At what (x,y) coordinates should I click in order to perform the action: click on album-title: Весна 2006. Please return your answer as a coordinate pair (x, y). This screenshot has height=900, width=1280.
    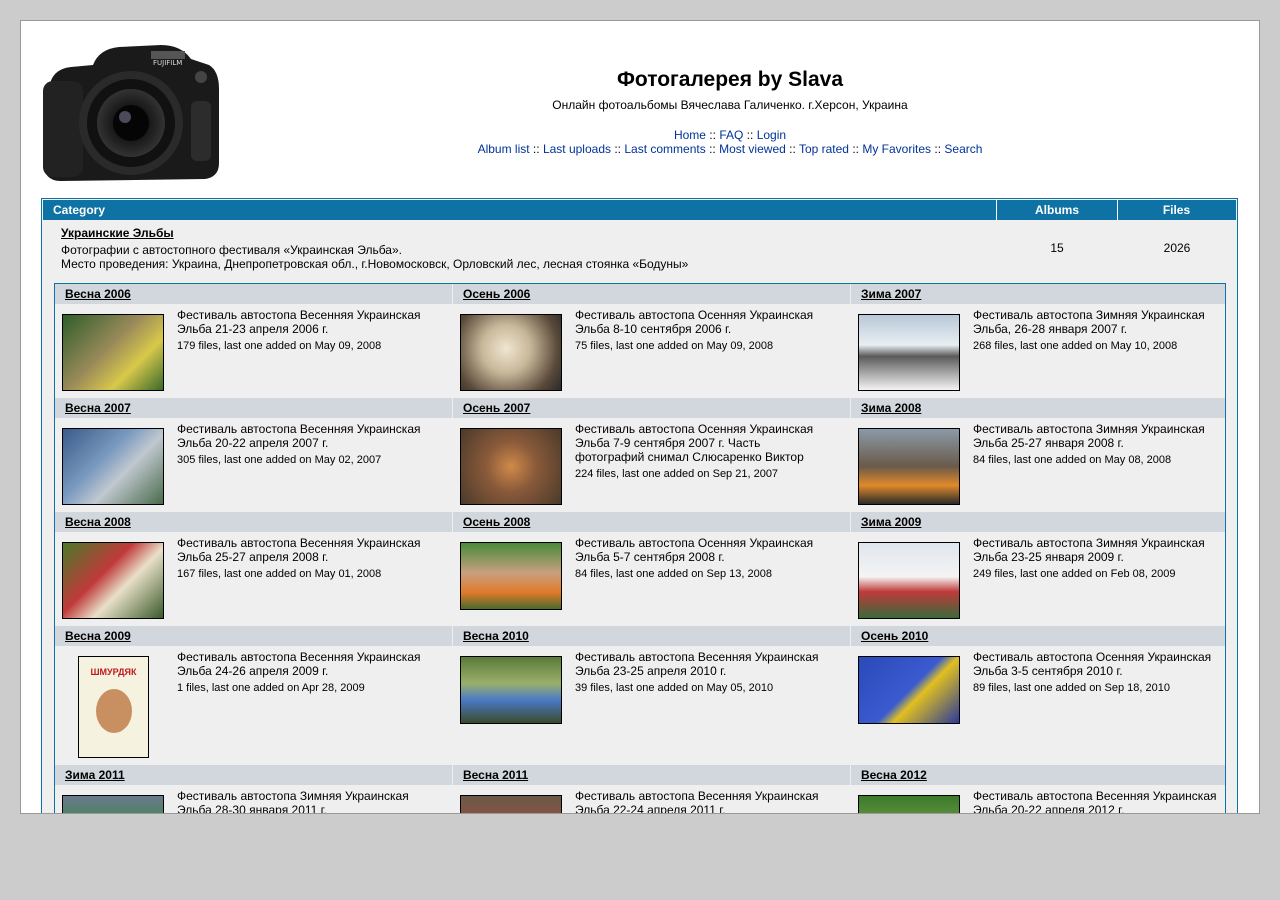
    Looking at the image, I should click on (253, 294).